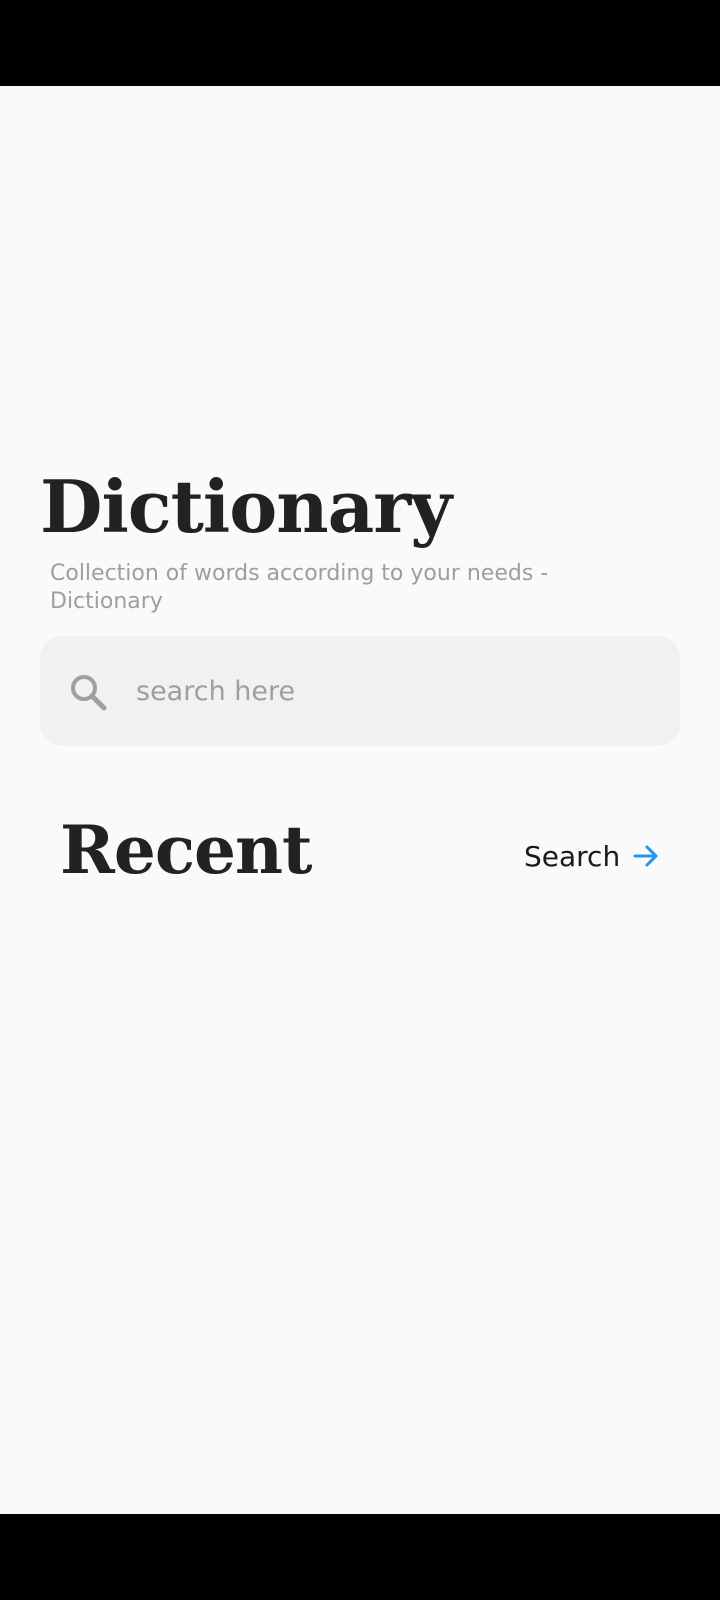 The image size is (720, 1600). Describe the element at coordinates (572, 856) in the screenshot. I see `search-link-label: Search` at that location.